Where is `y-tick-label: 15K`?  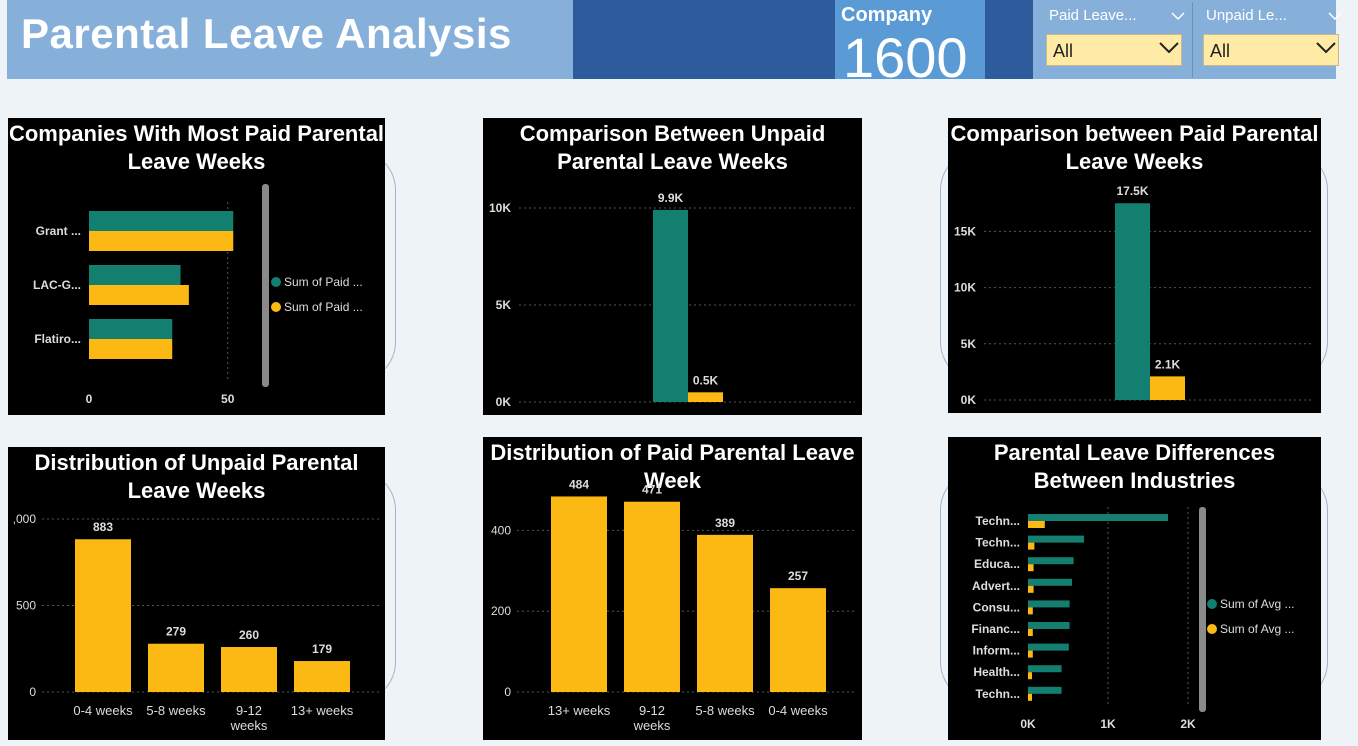
y-tick-label: 15K is located at coordinates (965, 231).